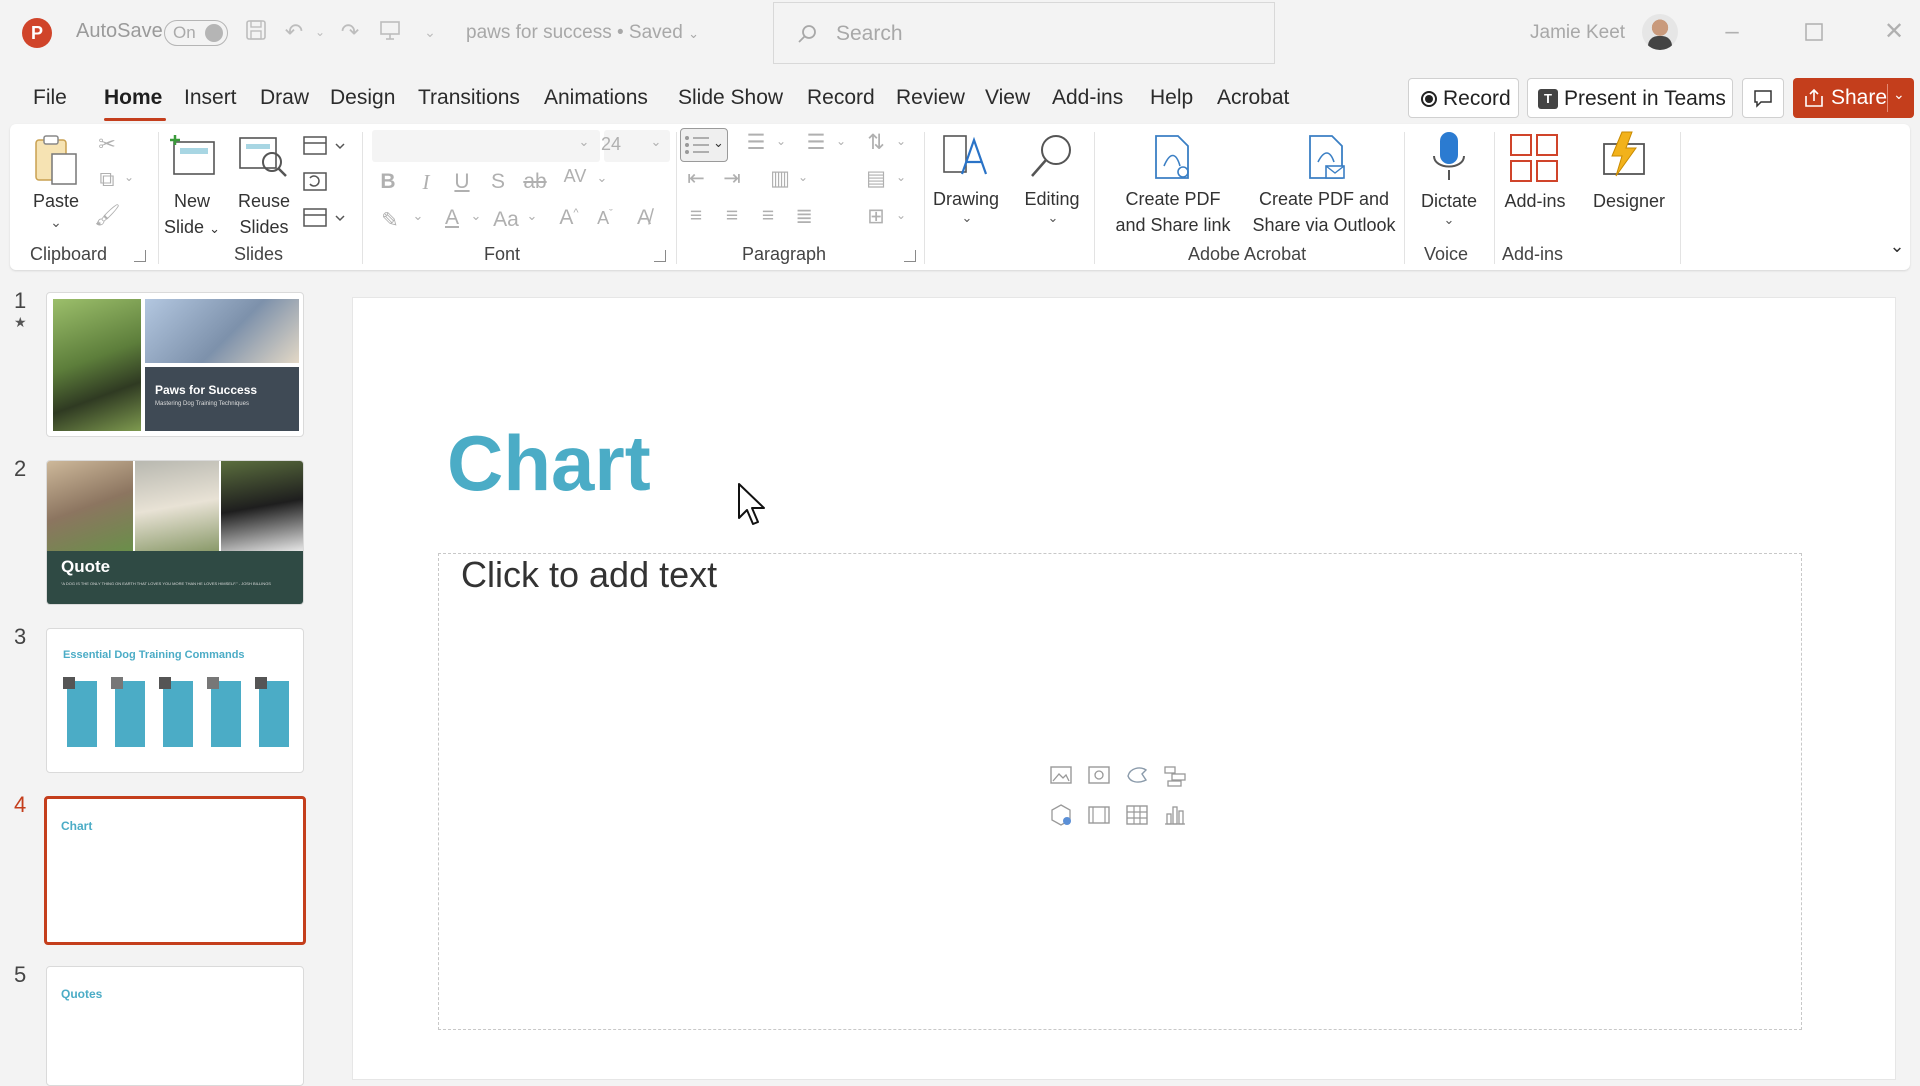 This screenshot has height=1086, width=1920. Describe the element at coordinates (175, 700) in the screenshot. I see `slide-thumbnail-3: Essential Dog Training Commands` at that location.